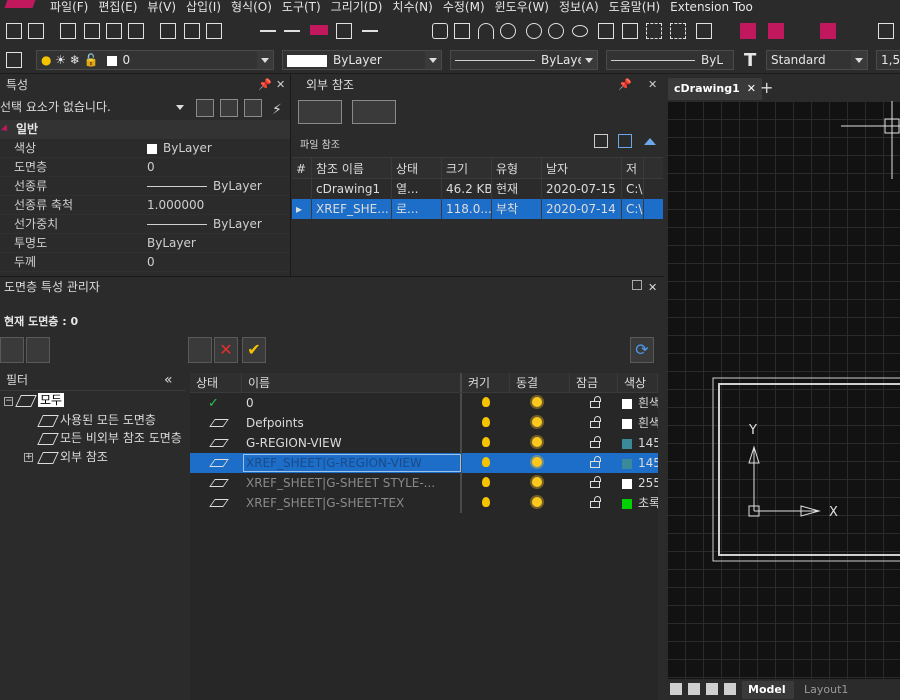 The height and width of the screenshot is (700, 900). I want to click on property-row: 색상 ByLayer, so click(145, 148).